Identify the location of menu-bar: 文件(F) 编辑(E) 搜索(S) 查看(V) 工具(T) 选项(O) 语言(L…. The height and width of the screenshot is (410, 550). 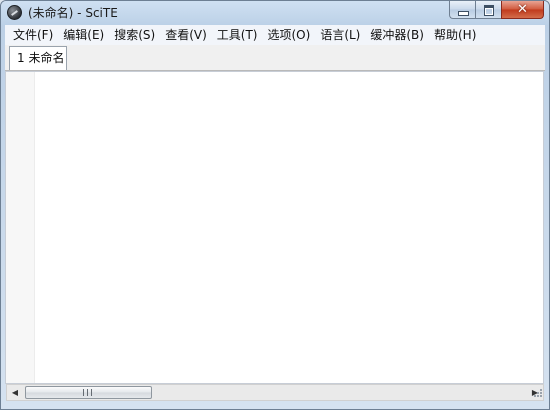
(275, 35).